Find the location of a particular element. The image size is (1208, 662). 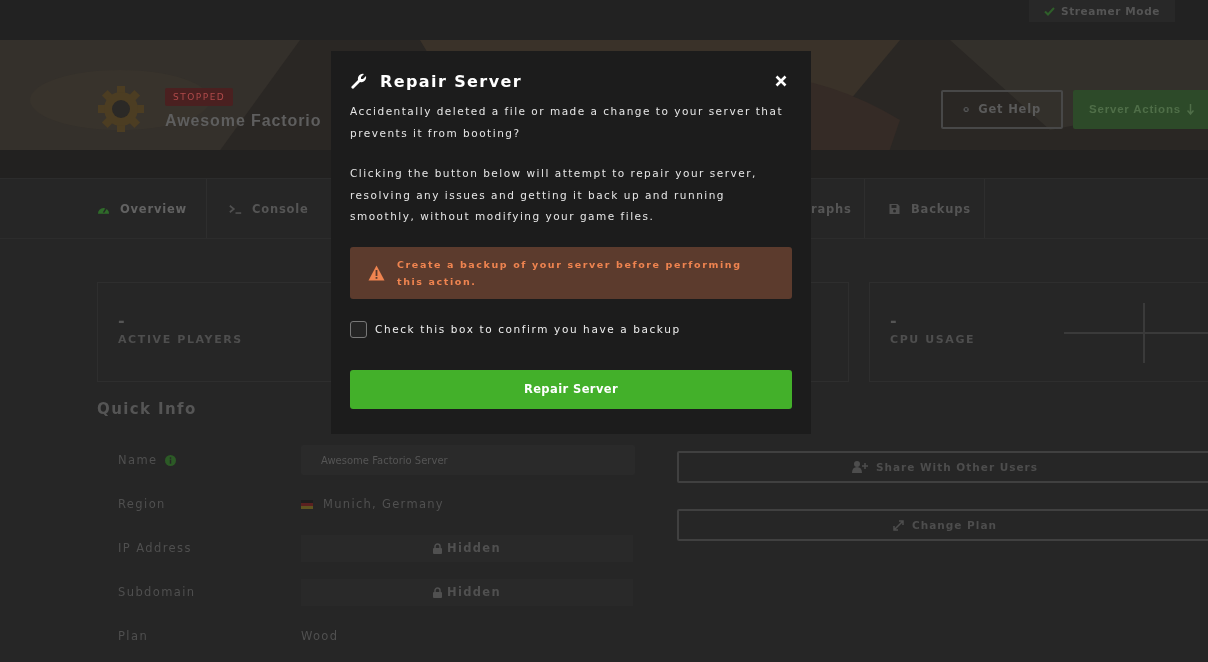

repair-button: Repair Server is located at coordinates (571, 389).